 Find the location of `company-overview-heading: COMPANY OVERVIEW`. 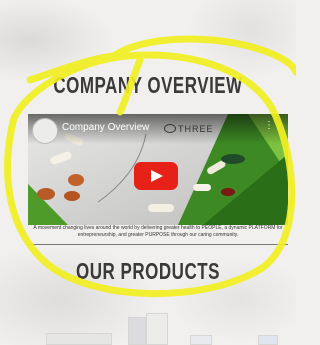

company-overview-heading: COMPANY OVERVIEW is located at coordinates (148, 85).